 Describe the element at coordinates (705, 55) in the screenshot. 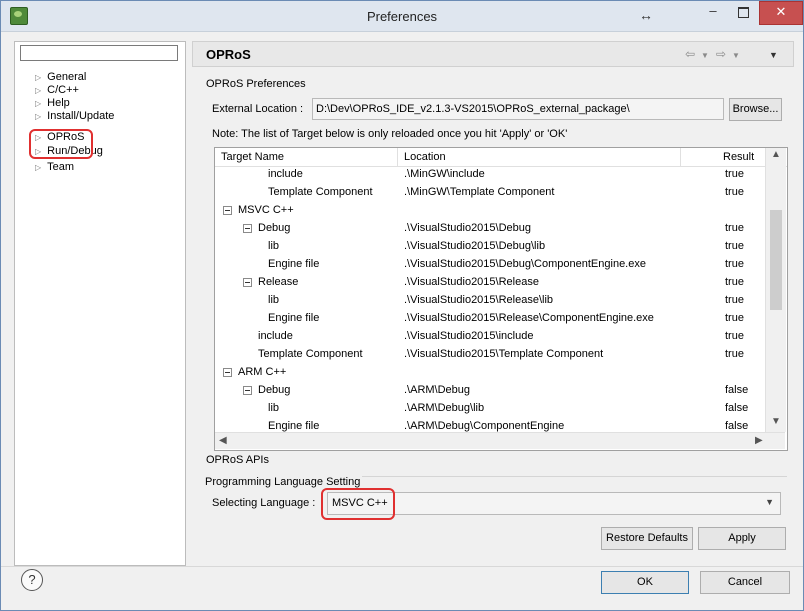

I see `back-menu-icon: ▼` at that location.